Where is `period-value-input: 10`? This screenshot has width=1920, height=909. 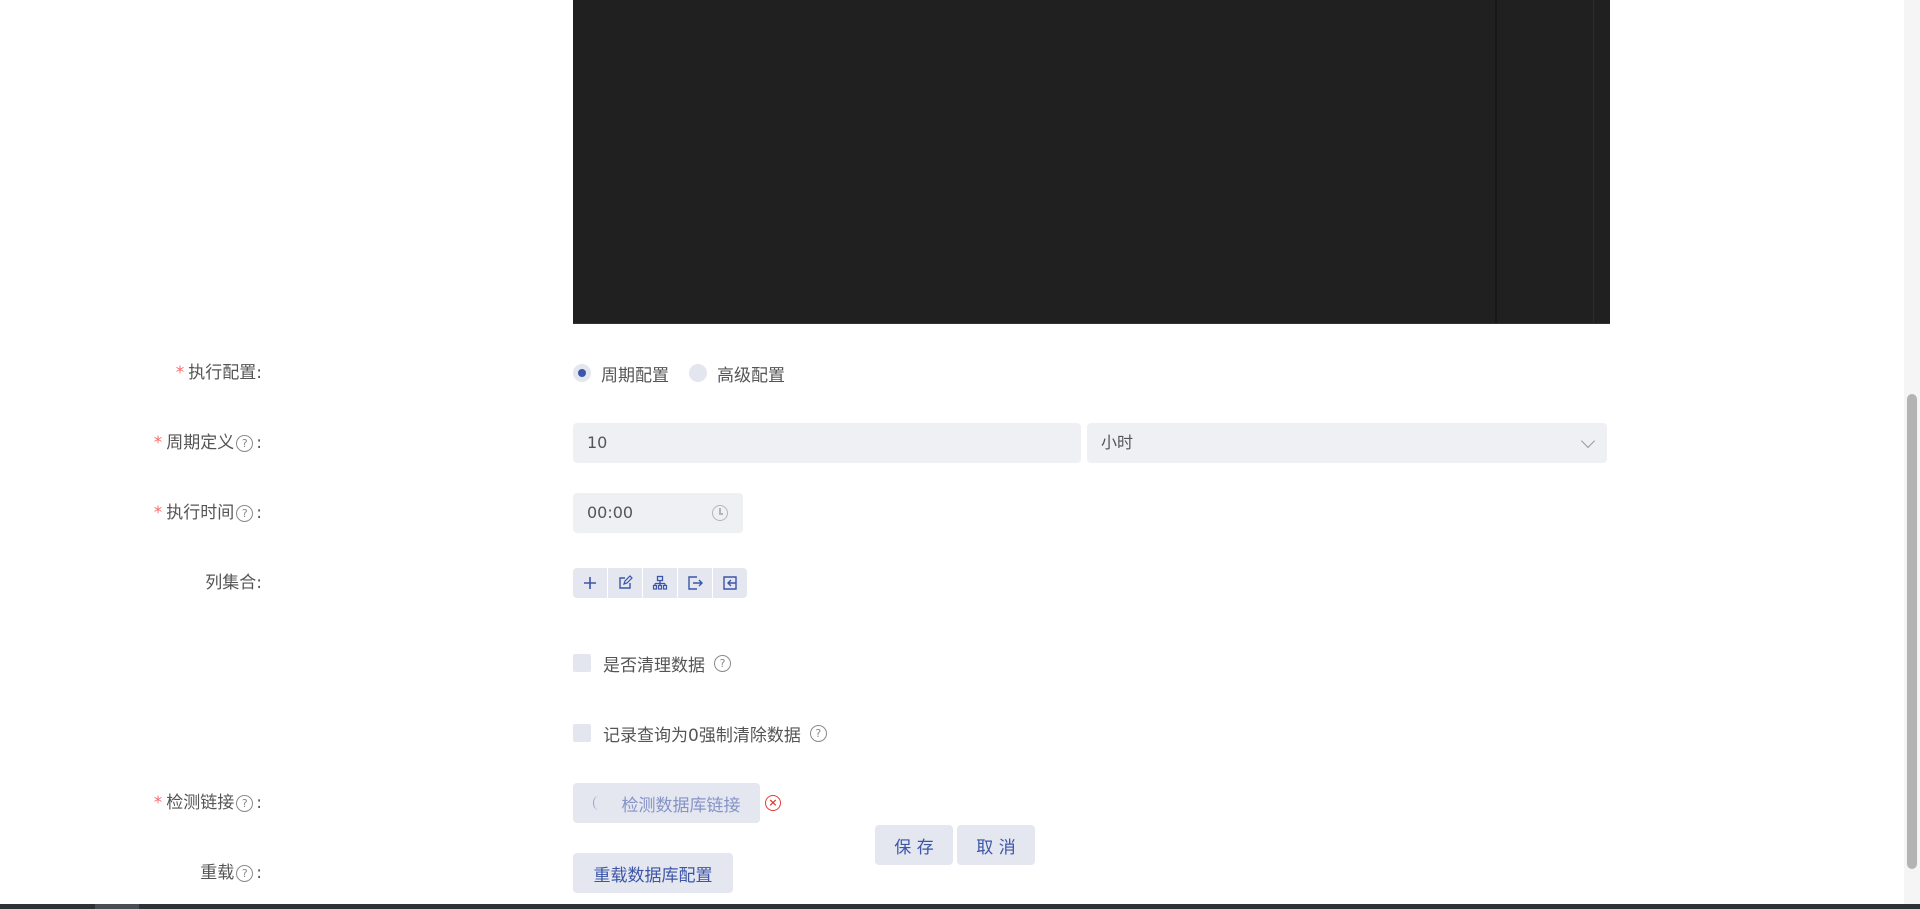 period-value-input: 10 is located at coordinates (827, 443).